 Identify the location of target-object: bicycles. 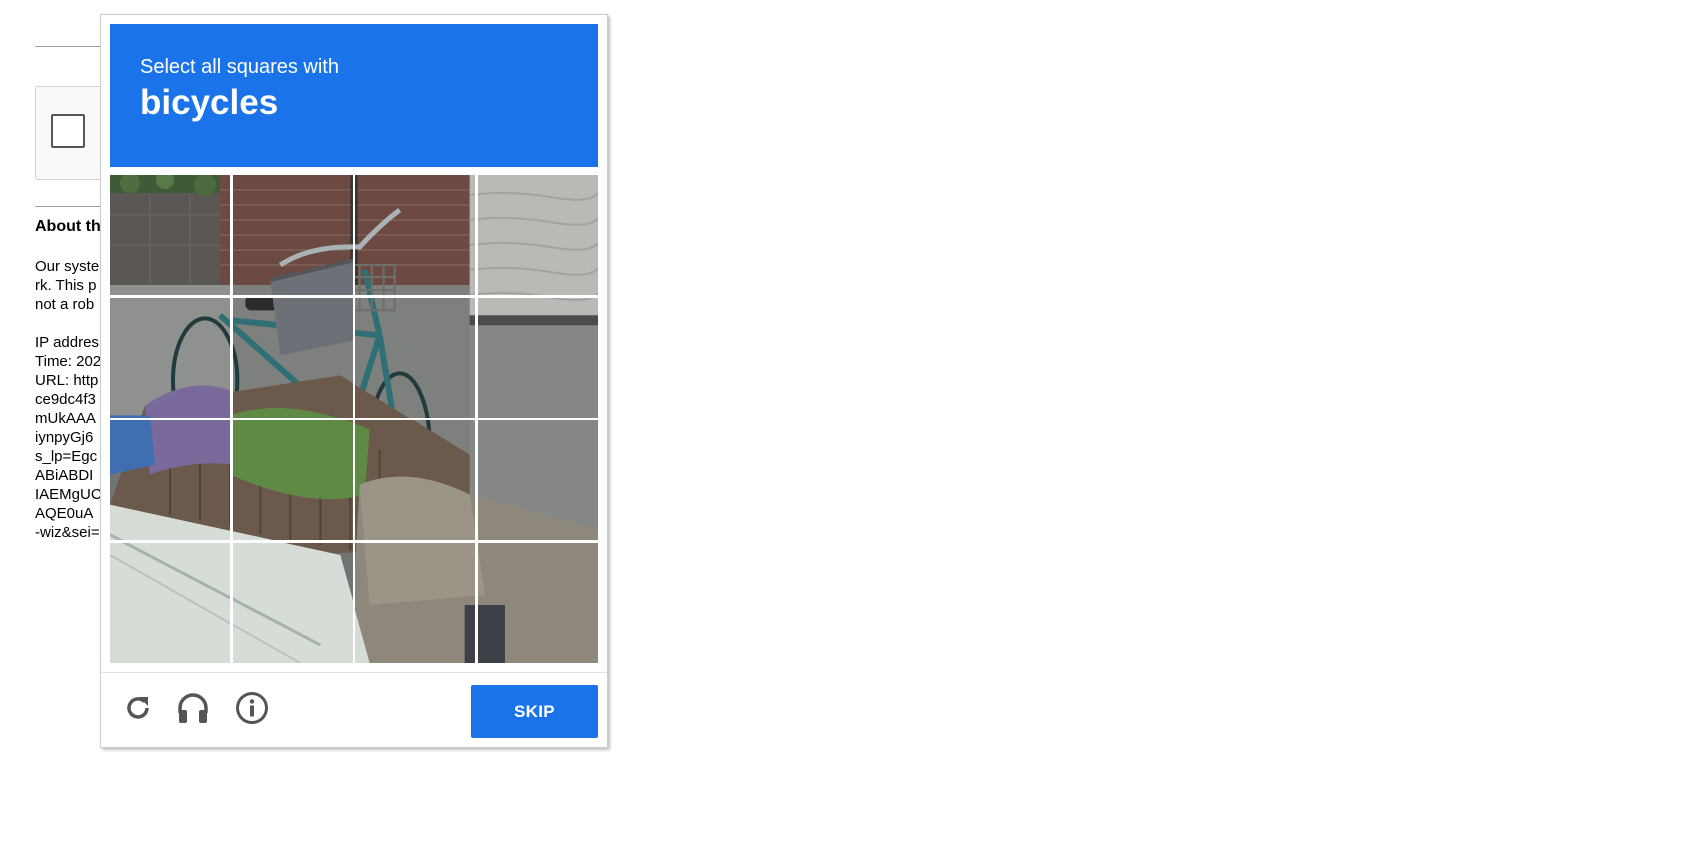
(209, 102).